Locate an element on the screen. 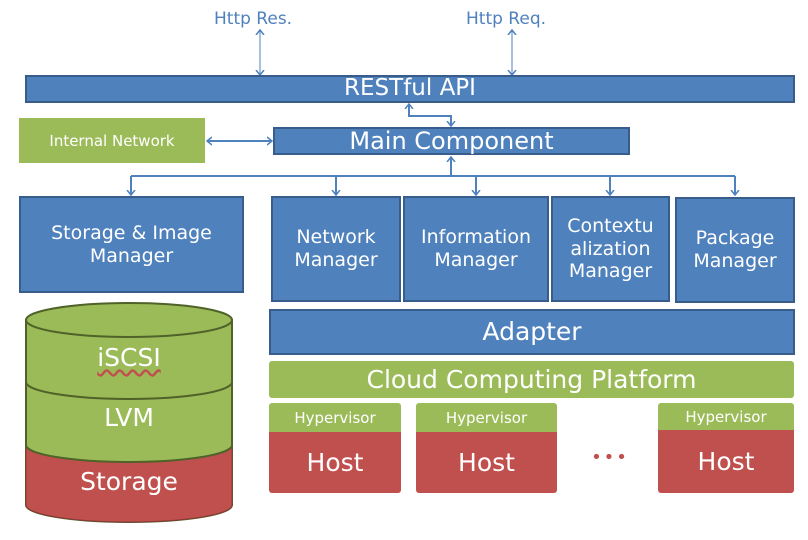 The image size is (808, 540). network-manager-box: Network Manager is located at coordinates (336, 249).